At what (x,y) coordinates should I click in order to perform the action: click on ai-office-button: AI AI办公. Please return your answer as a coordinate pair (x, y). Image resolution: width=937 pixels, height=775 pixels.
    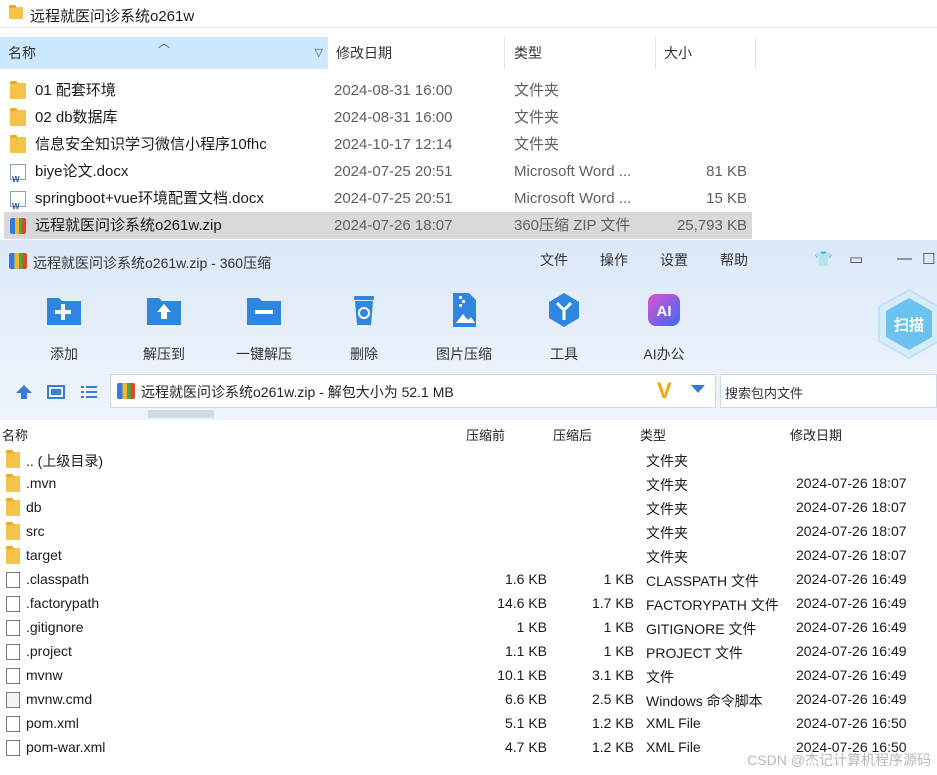
    Looking at the image, I should click on (664, 327).